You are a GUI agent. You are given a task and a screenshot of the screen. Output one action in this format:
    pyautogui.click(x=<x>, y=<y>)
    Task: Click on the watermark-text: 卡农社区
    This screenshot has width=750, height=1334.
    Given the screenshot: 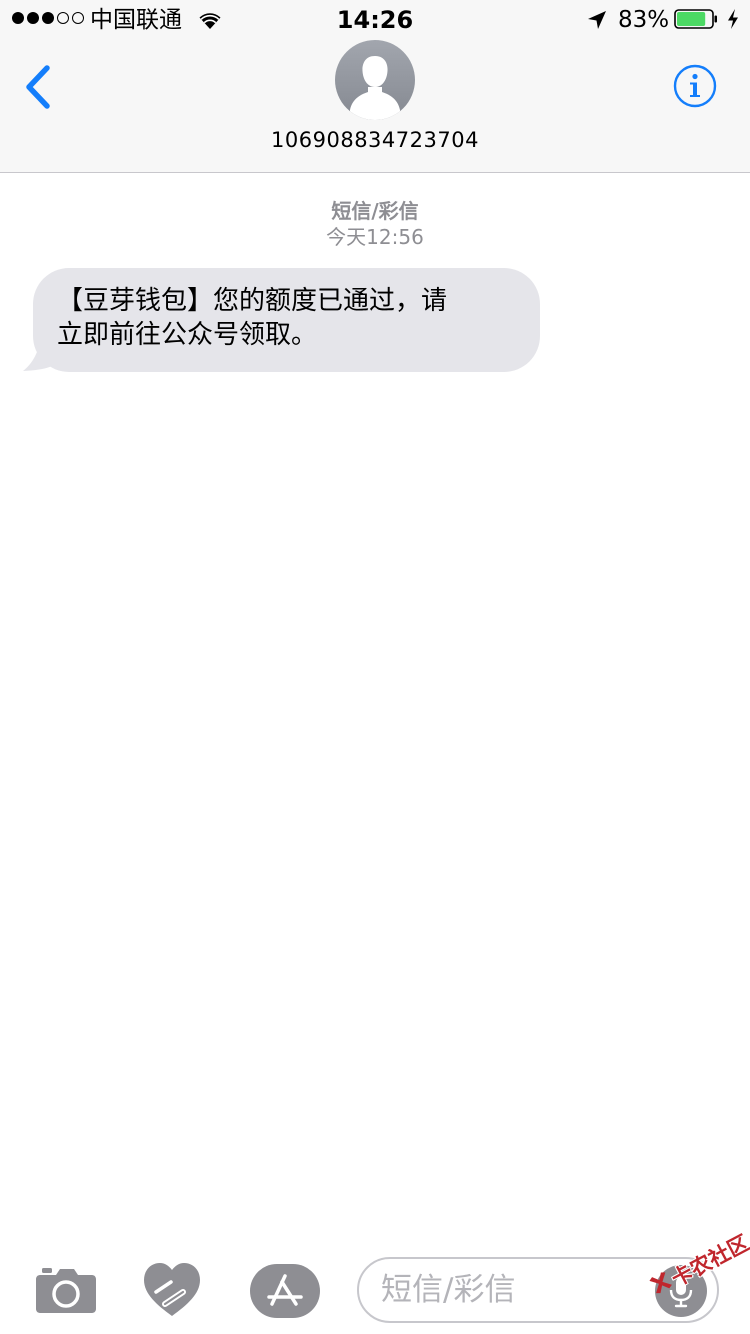 What is the action you would take?
    pyautogui.click(x=708, y=1261)
    